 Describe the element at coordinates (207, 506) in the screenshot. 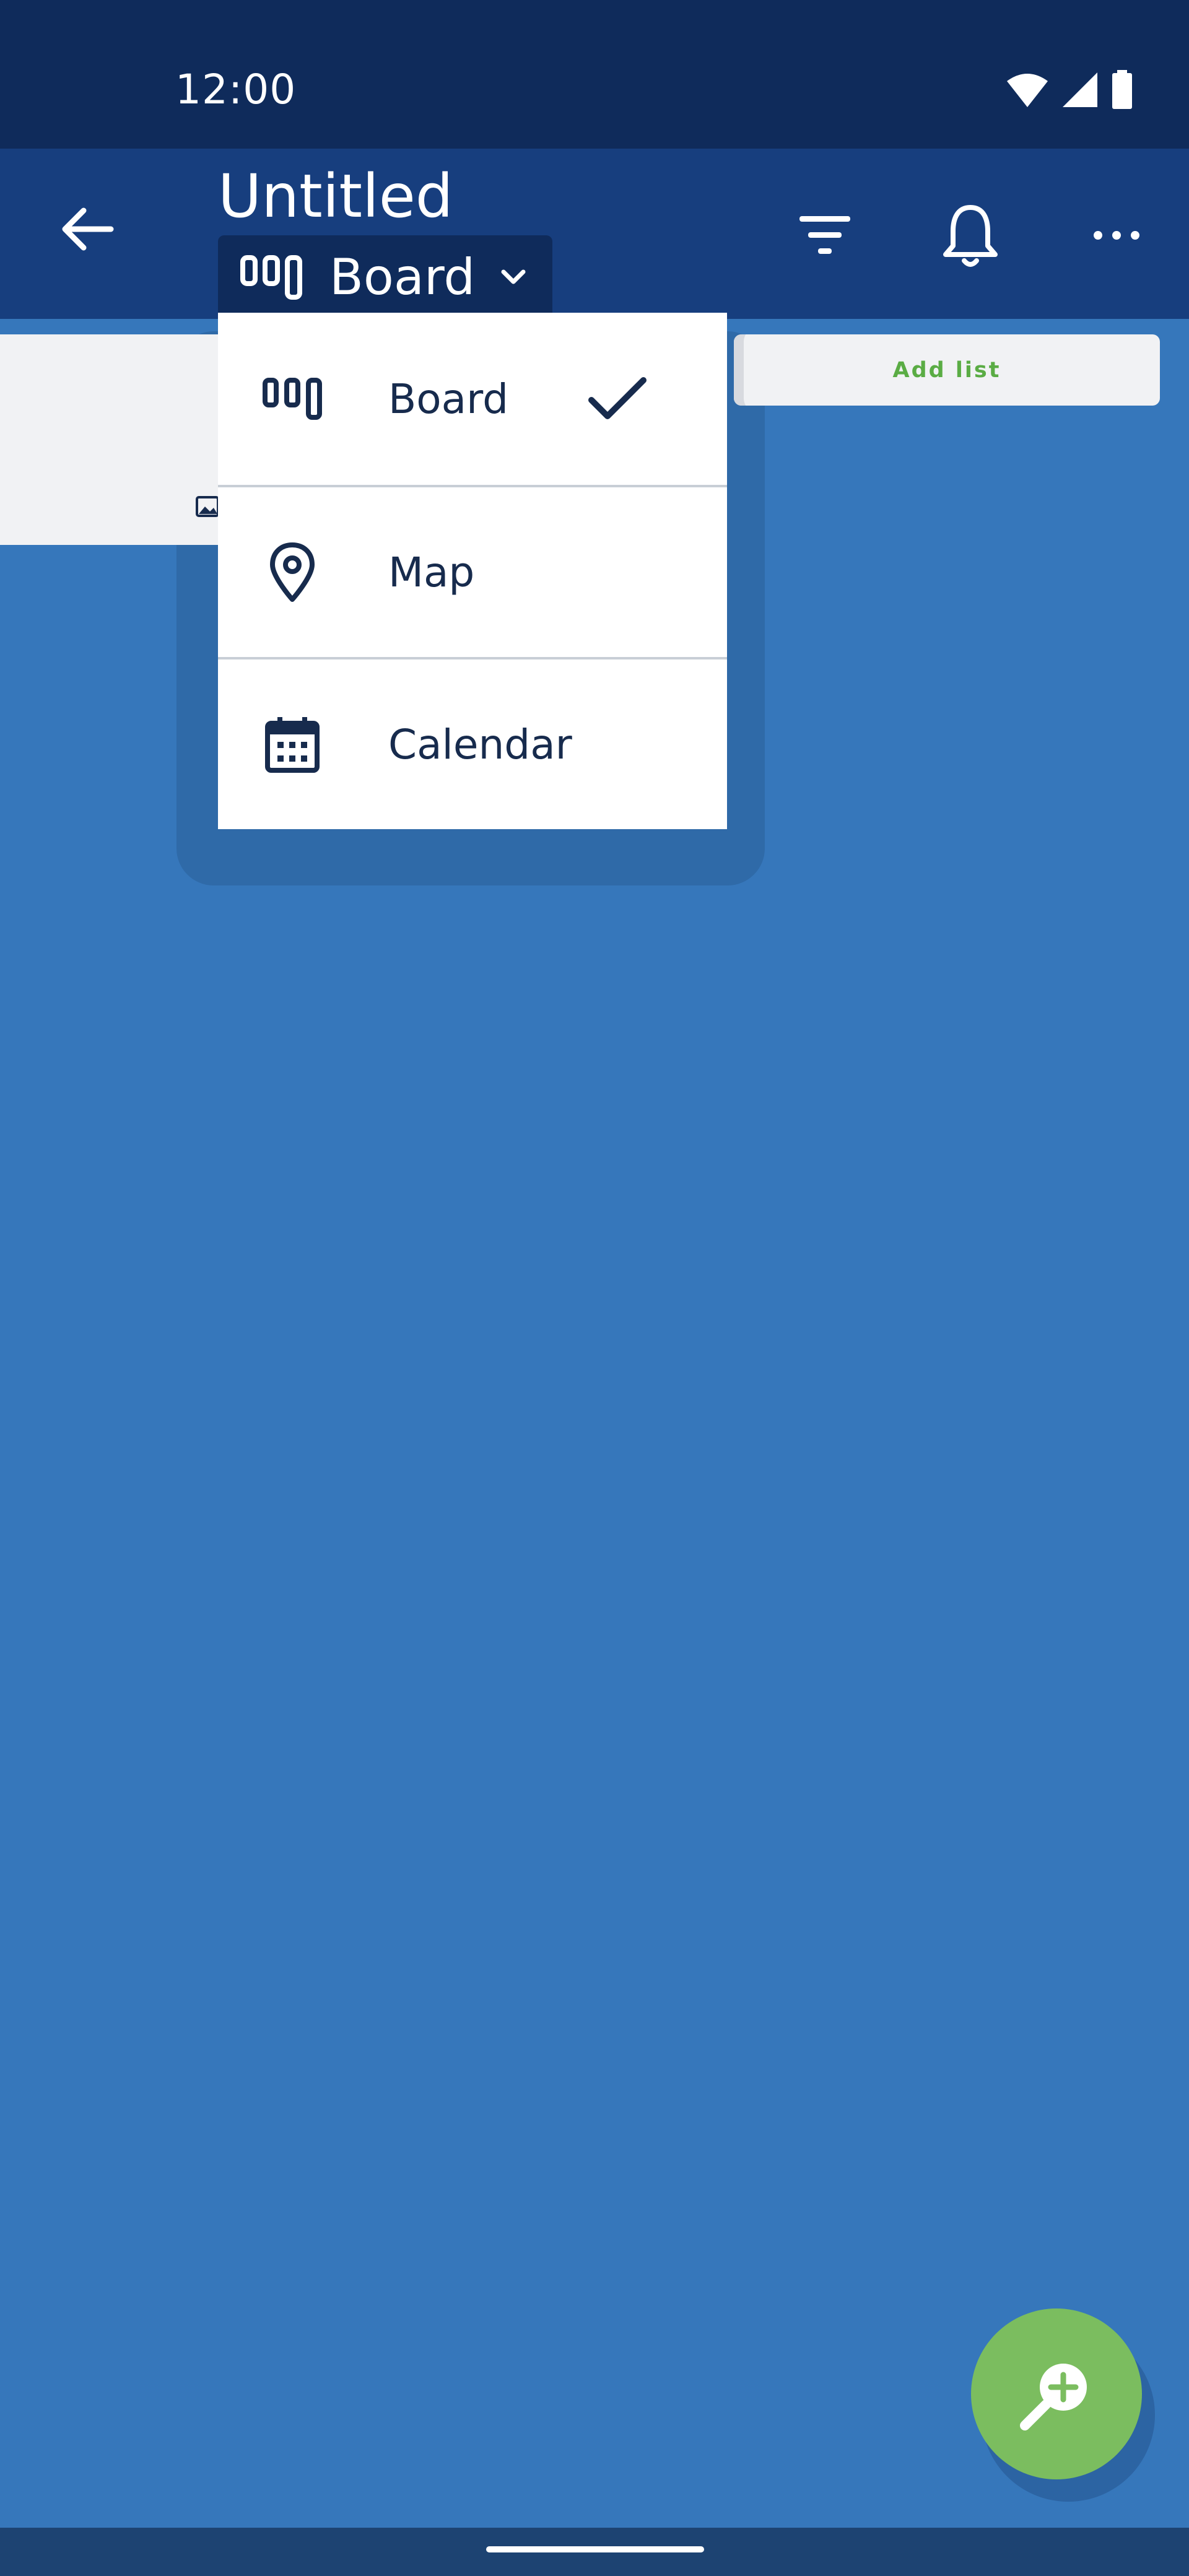

I see `image-icon` at that location.